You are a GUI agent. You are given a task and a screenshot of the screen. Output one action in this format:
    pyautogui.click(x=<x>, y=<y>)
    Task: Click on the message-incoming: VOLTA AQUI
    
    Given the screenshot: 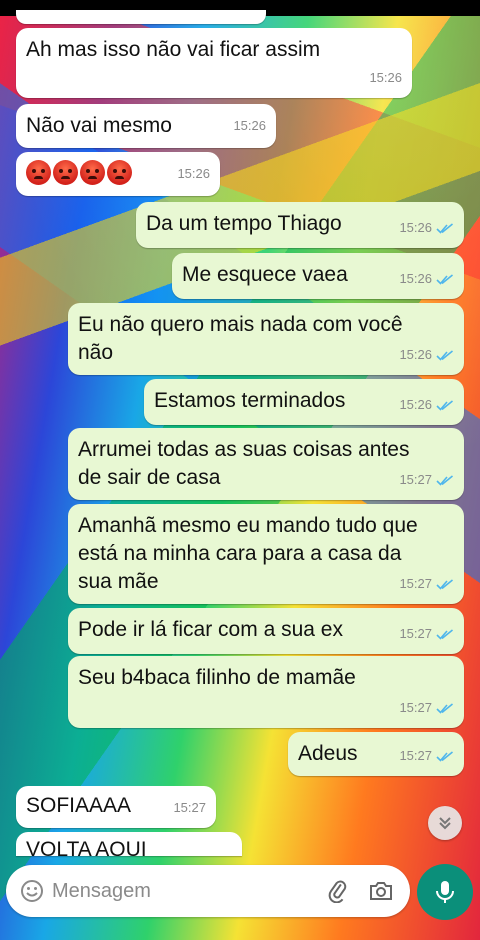 What is the action you would take?
    pyautogui.click(x=129, y=844)
    